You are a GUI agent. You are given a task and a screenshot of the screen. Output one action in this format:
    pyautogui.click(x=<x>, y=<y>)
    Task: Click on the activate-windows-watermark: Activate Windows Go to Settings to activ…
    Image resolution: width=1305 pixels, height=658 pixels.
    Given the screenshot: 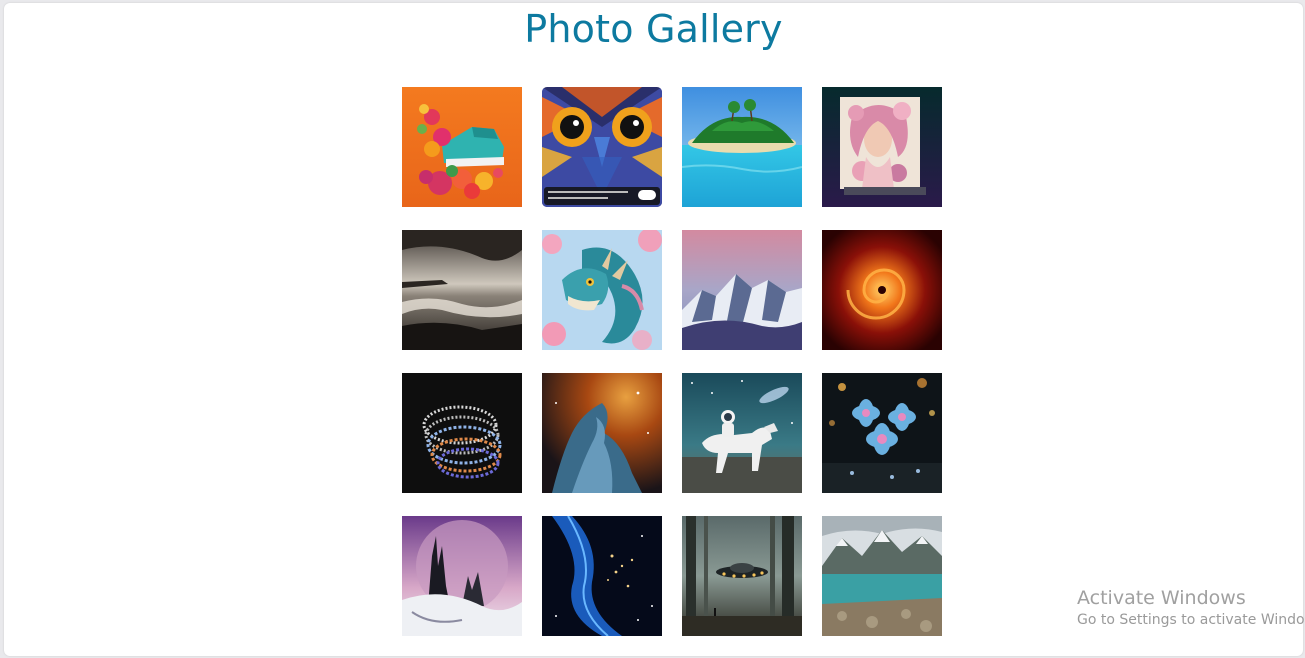 What is the action you would take?
    pyautogui.click(x=1191, y=607)
    